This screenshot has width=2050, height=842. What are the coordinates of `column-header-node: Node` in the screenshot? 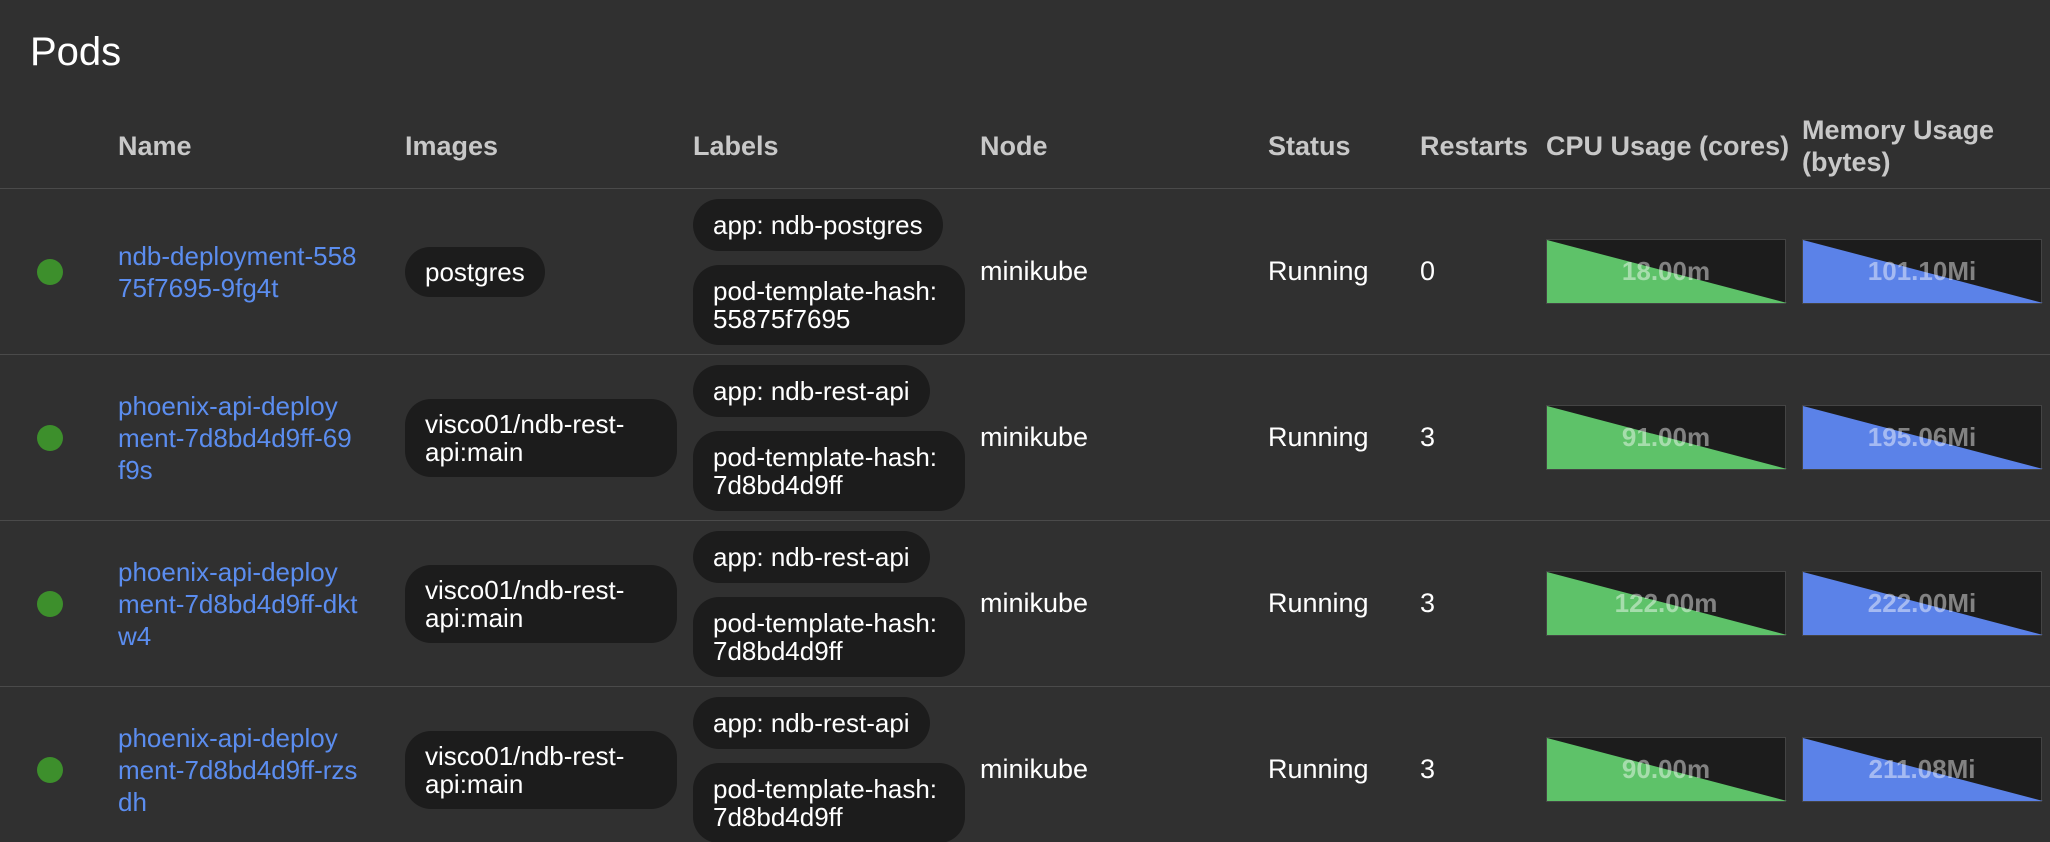 It's located at (1014, 146).